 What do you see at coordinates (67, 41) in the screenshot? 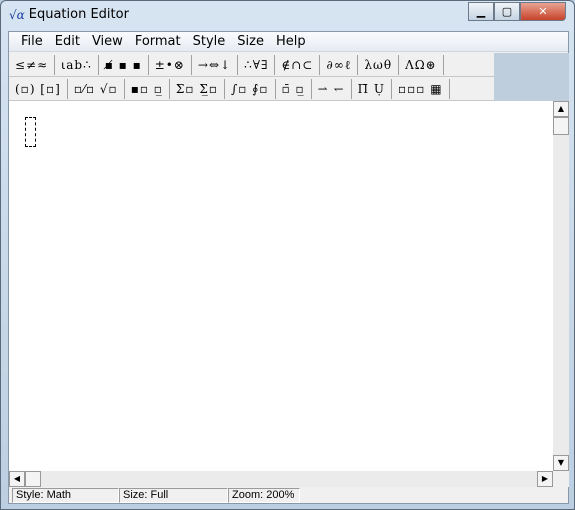
I see `menu-edit: Edit` at bounding box center [67, 41].